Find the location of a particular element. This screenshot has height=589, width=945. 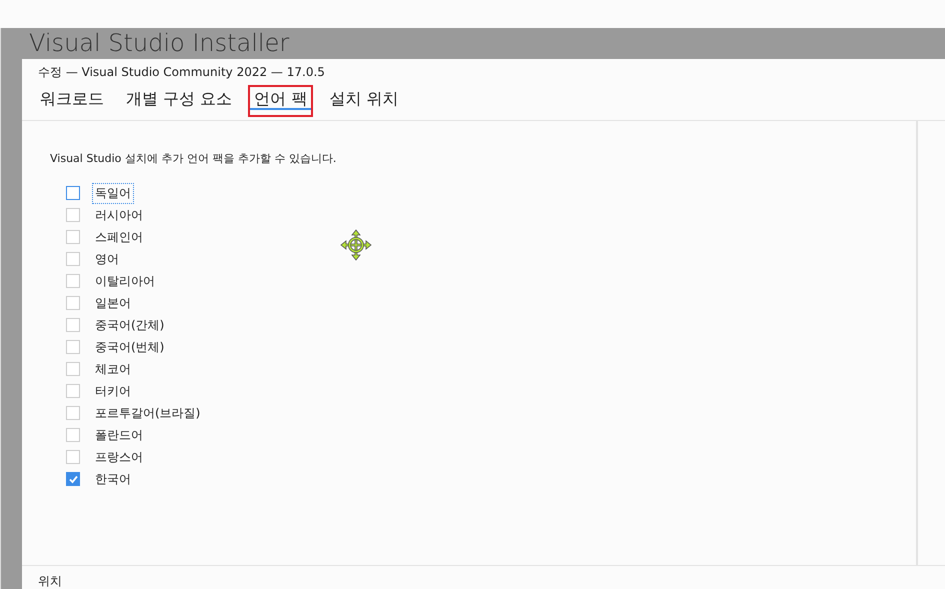

language-label: 중국어(번체) is located at coordinates (130, 347).